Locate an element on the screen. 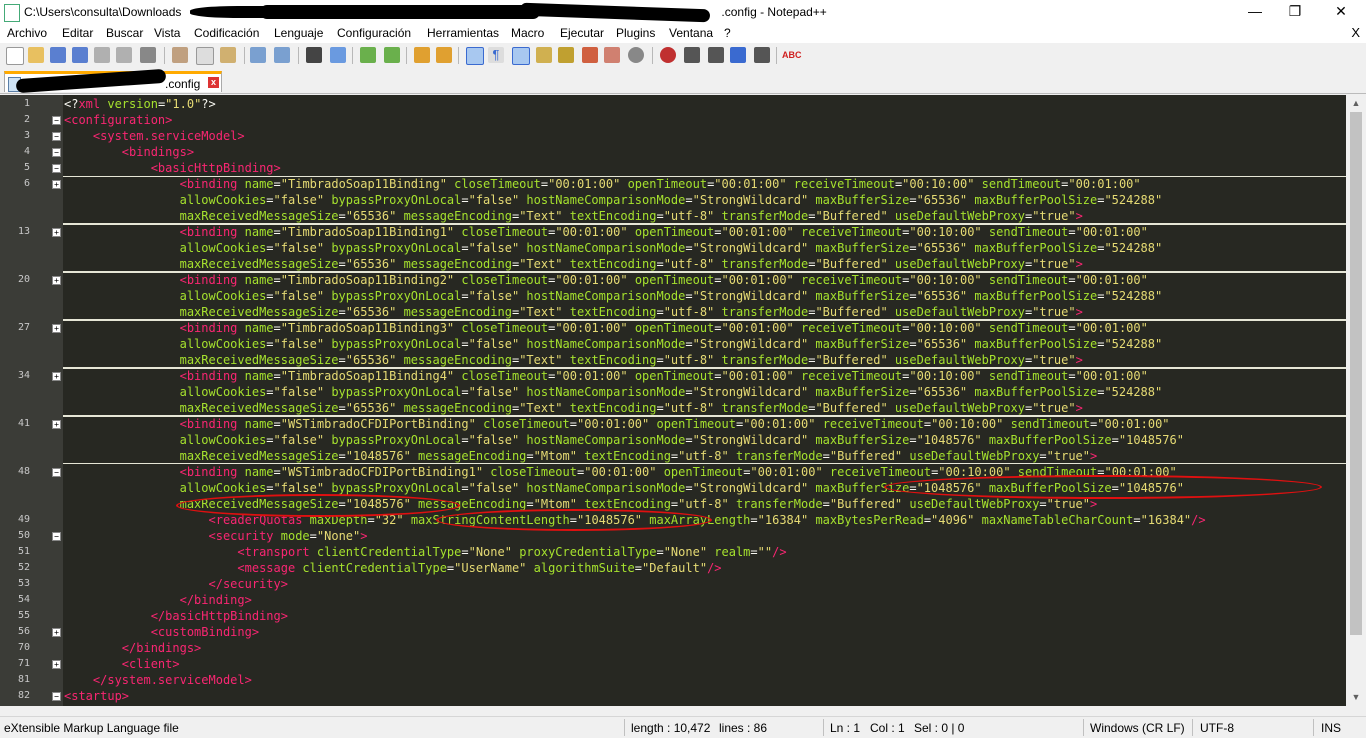 The width and height of the screenshot is (1366, 738). save-macro-icon is located at coordinates (762, 55).